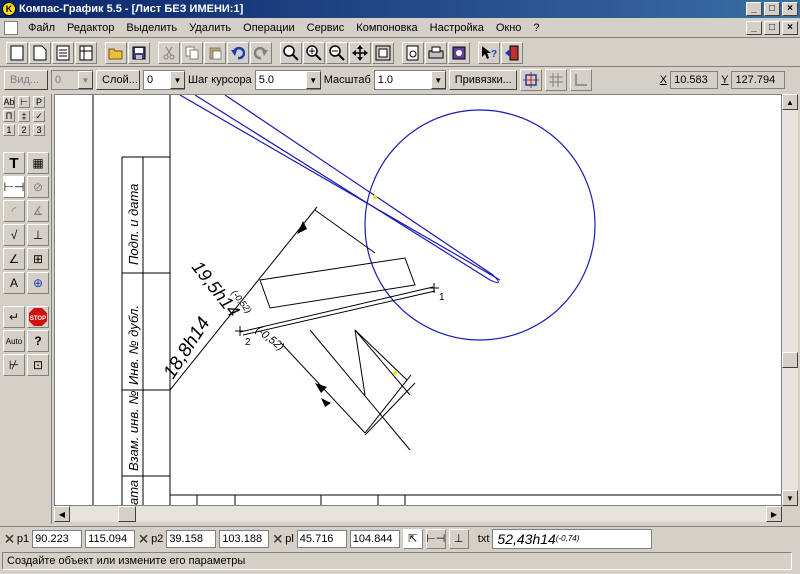 This screenshot has height=574, width=800. Describe the element at coordinates (754, 9) in the screenshot. I see `minimize-button: _` at that location.